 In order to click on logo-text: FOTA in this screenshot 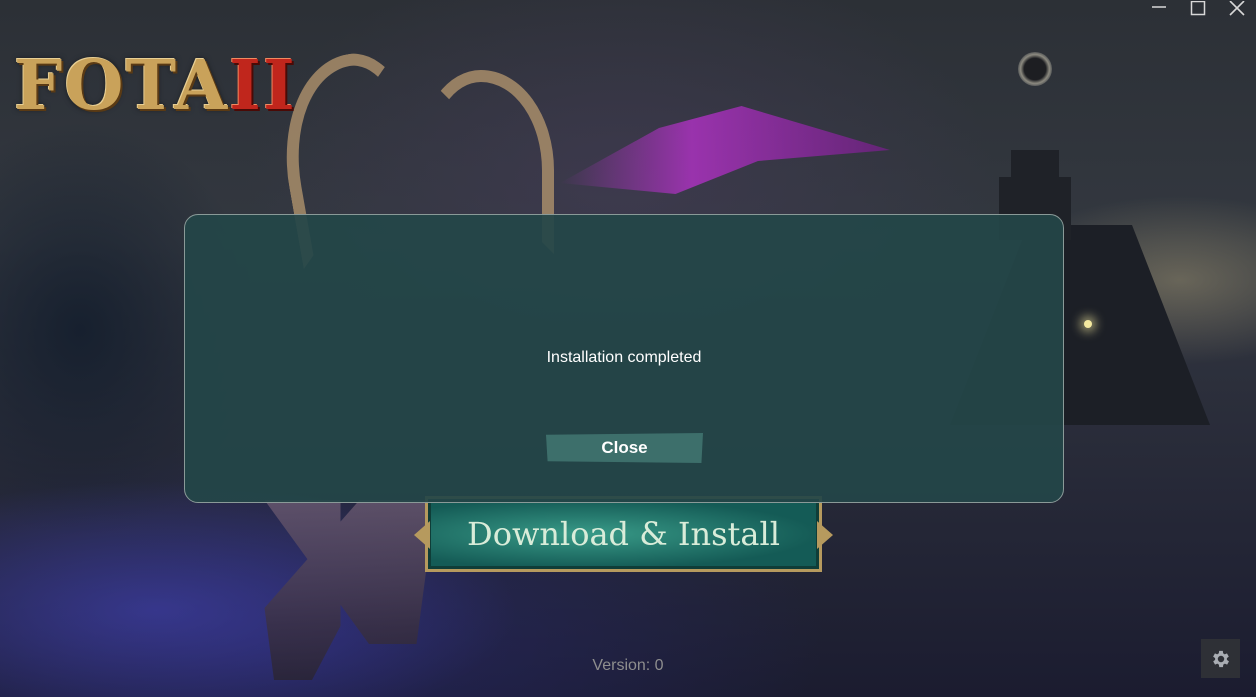, I will do `click(122, 86)`.